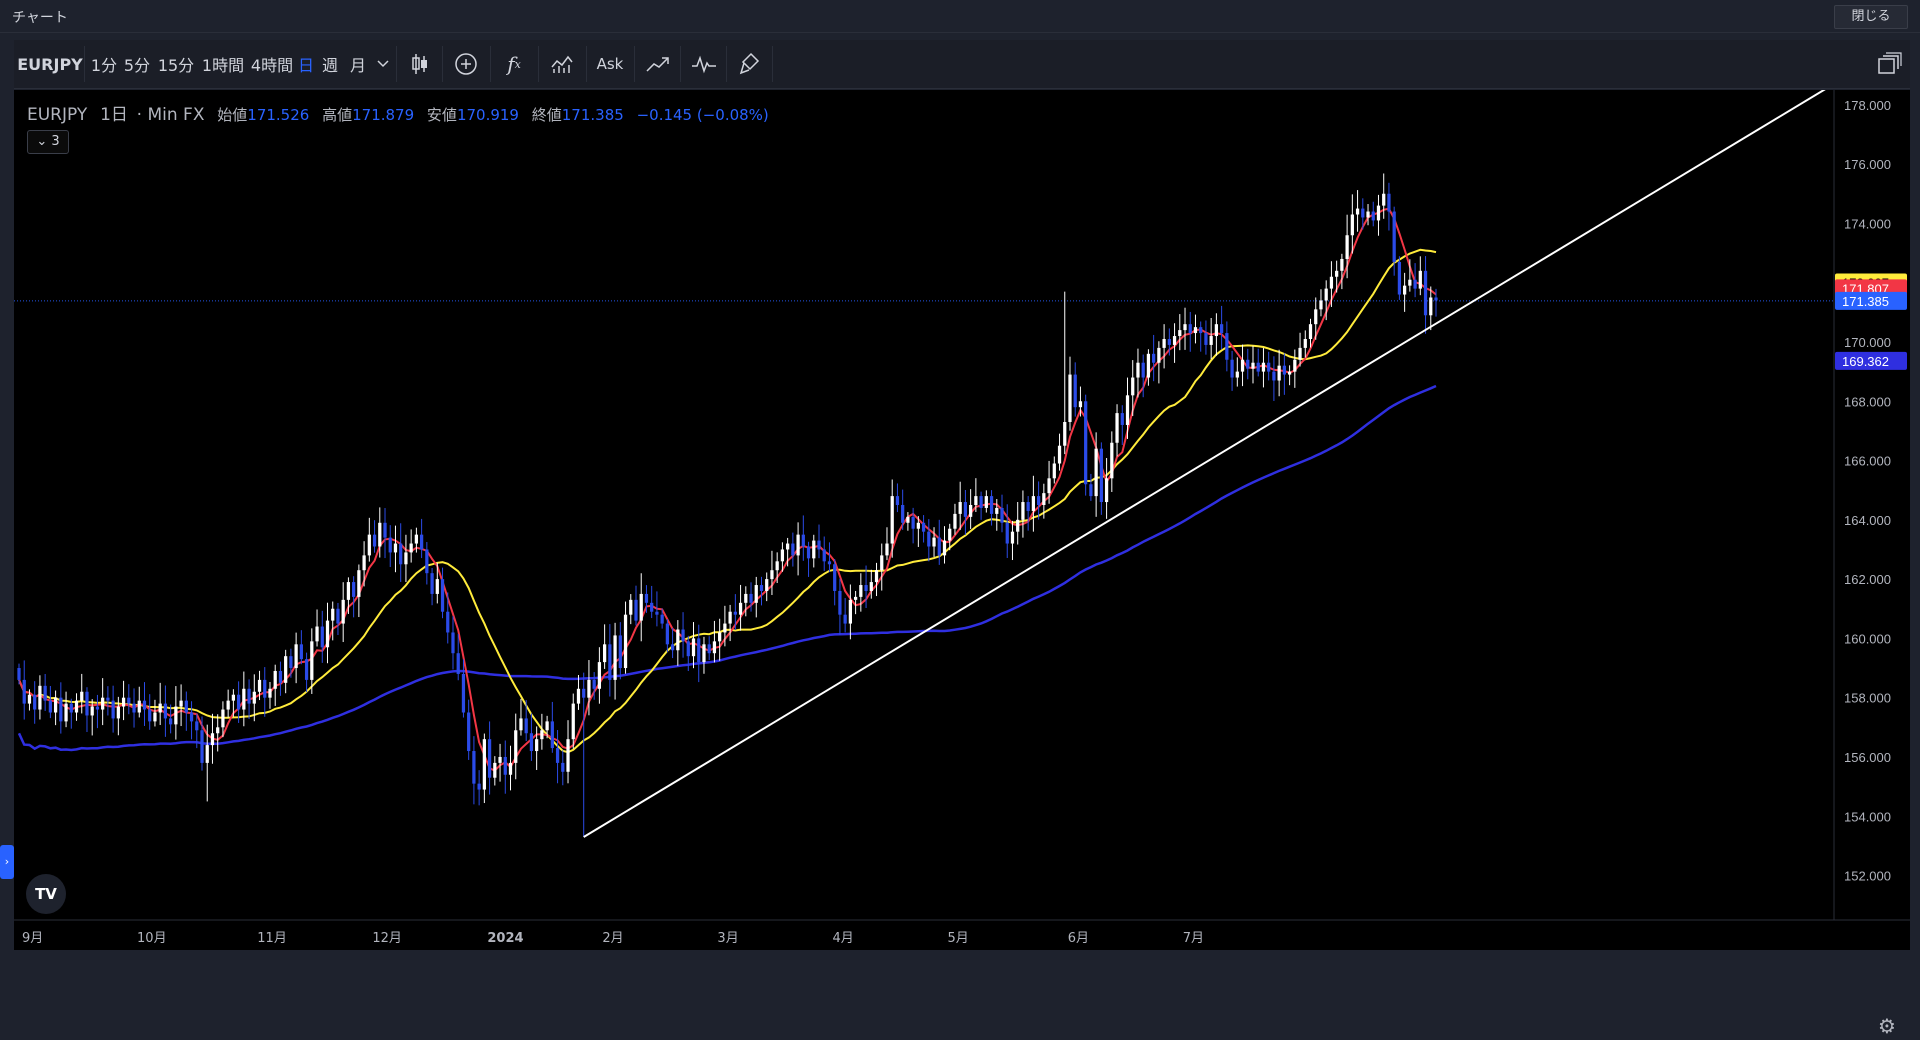  I want to click on price-badge-label: 171.385, so click(1865, 301).